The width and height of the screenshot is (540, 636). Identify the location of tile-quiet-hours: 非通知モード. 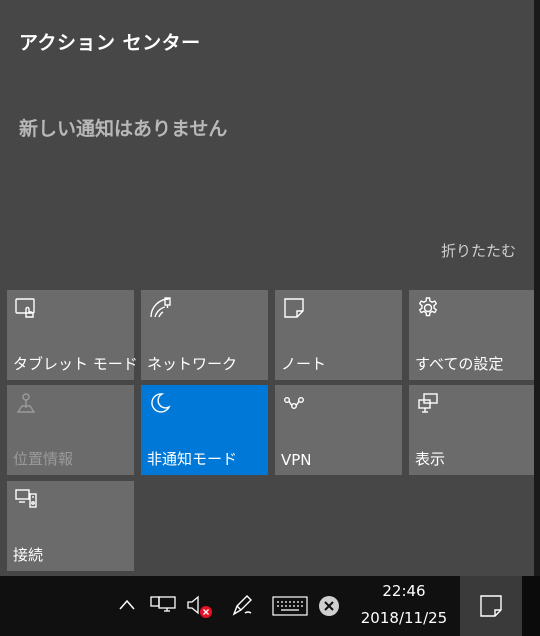
(204, 430).